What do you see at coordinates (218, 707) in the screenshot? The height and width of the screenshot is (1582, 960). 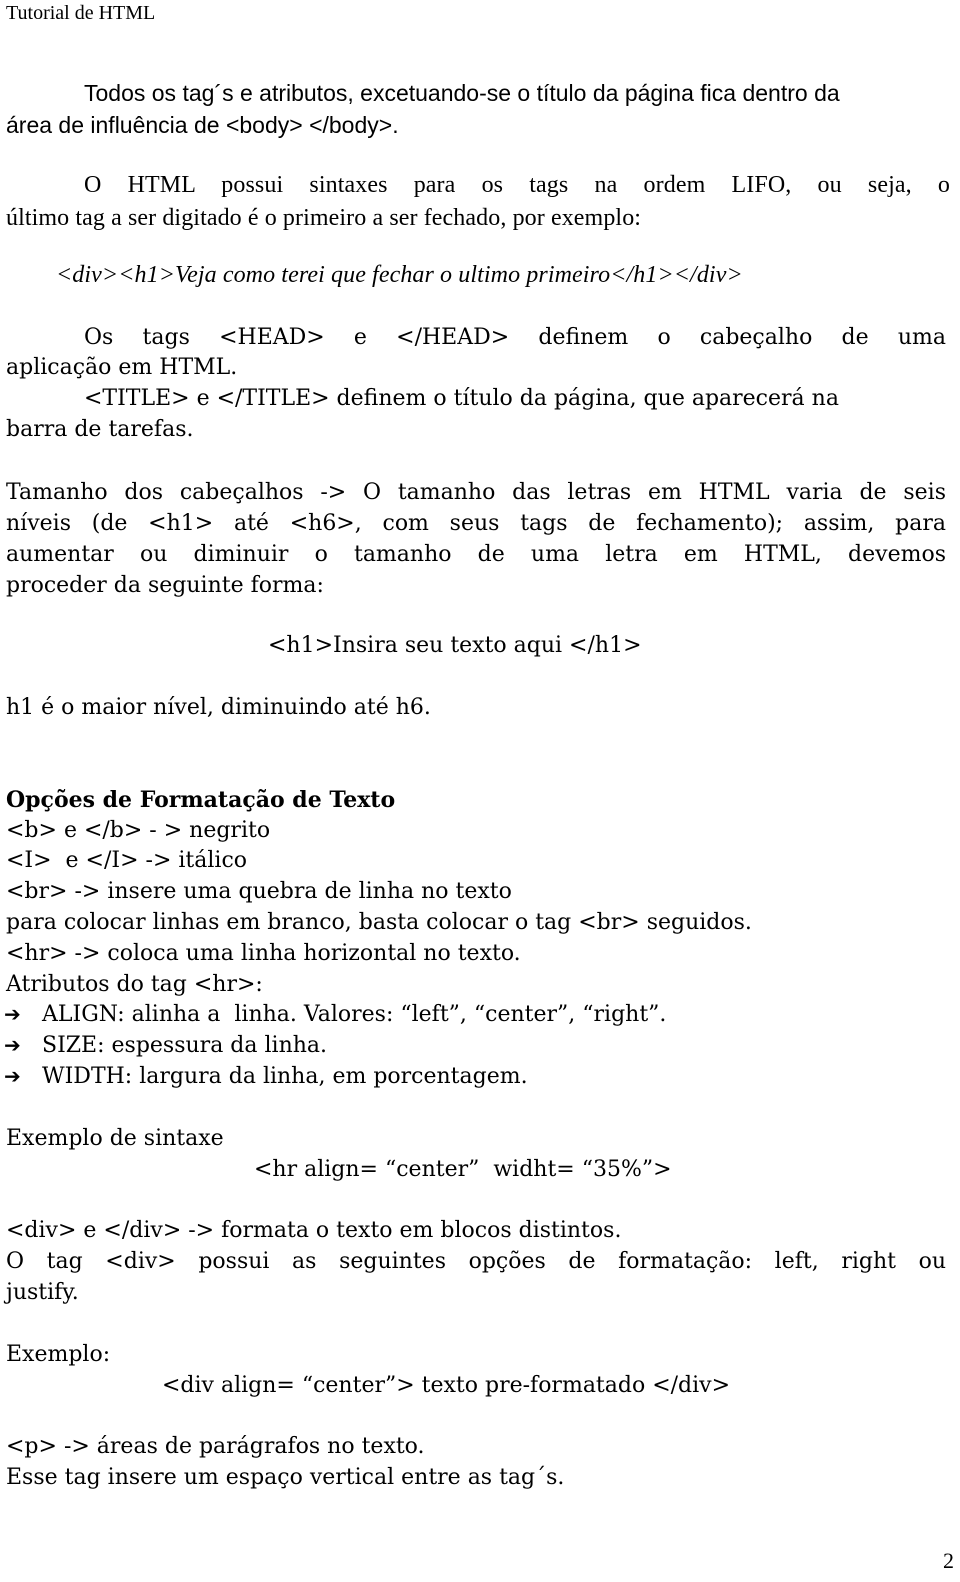 I see `headings-note: h1 é o maior nível, diminuindo até h6.` at bounding box center [218, 707].